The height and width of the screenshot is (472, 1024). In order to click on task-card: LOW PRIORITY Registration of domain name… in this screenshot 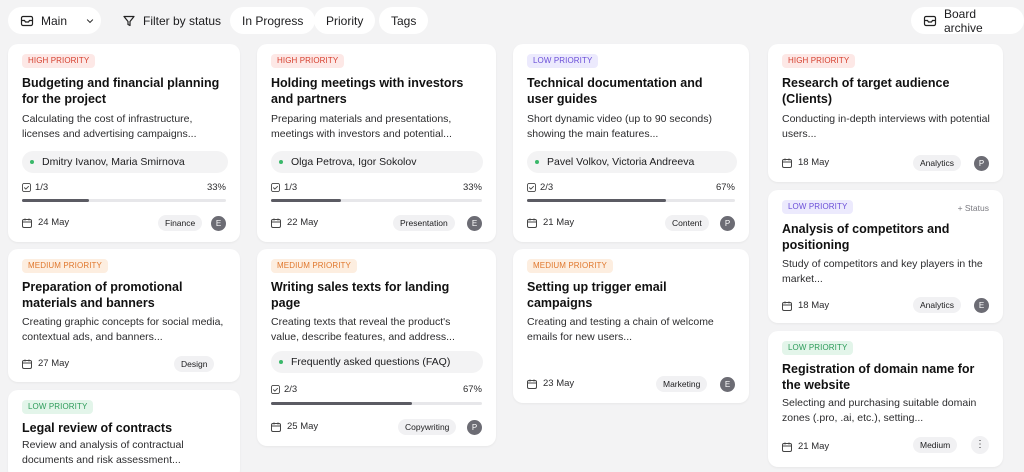, I will do `click(885, 399)`.